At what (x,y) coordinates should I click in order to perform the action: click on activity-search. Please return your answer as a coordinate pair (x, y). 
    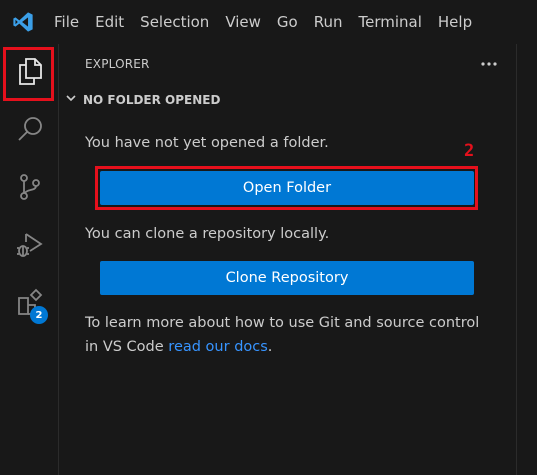
    Looking at the image, I should click on (29, 131).